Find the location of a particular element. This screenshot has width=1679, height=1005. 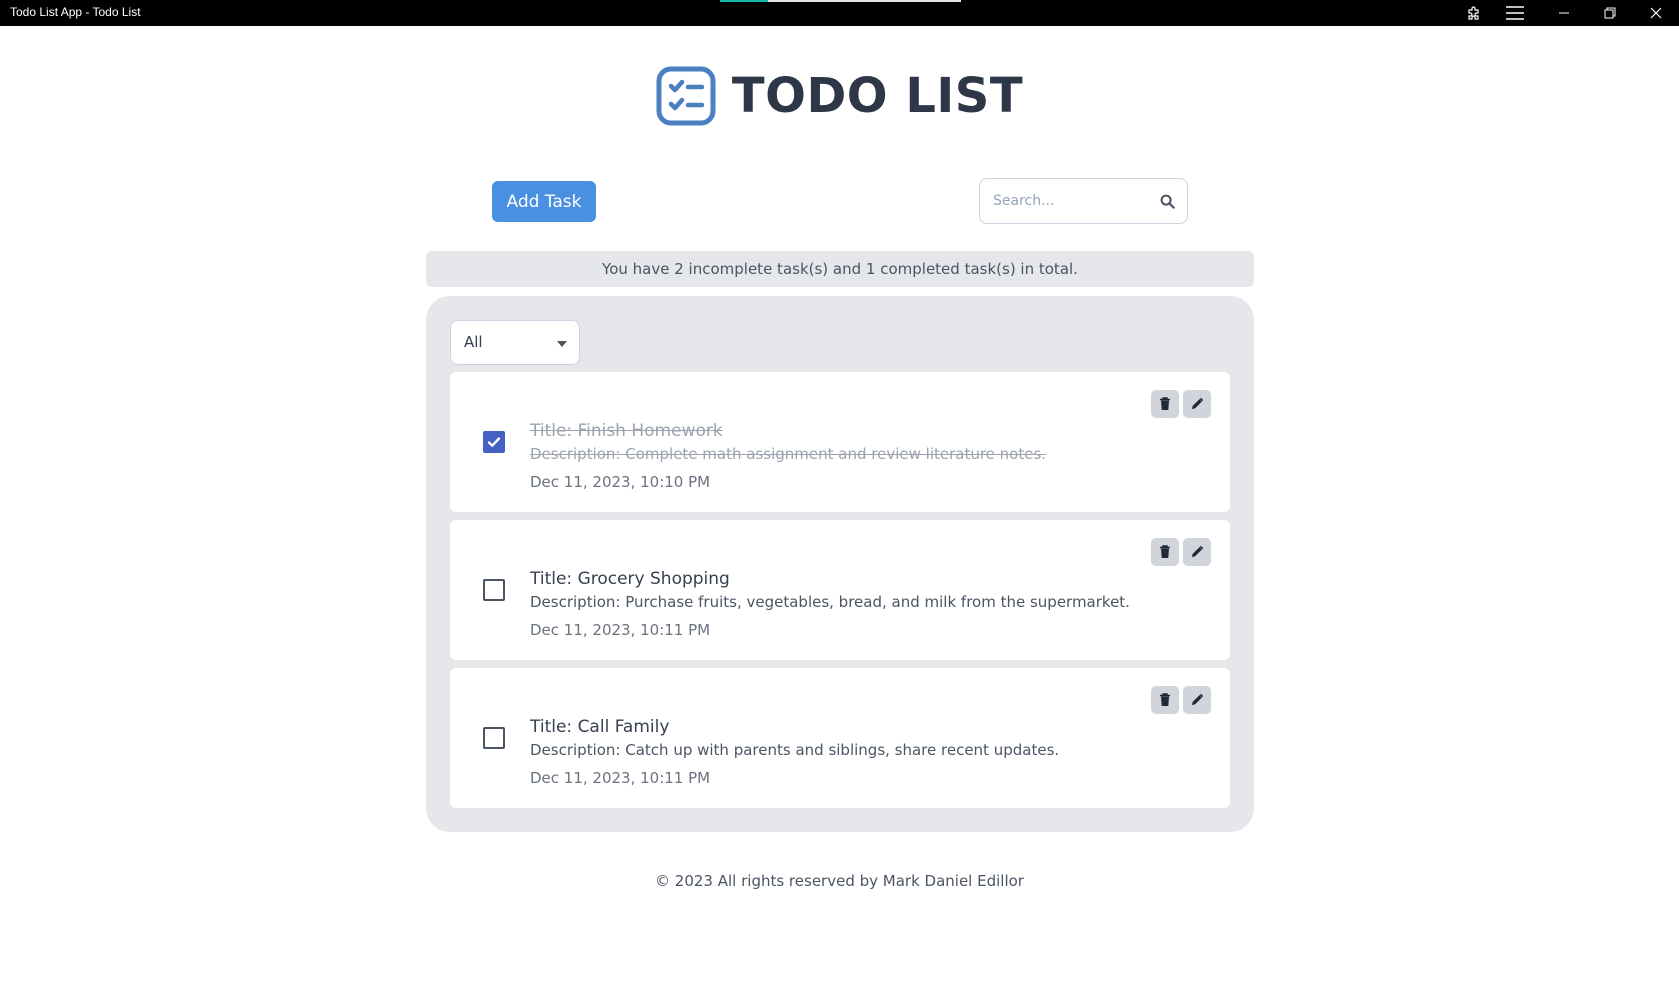

search-input is located at coordinates (1073, 201).